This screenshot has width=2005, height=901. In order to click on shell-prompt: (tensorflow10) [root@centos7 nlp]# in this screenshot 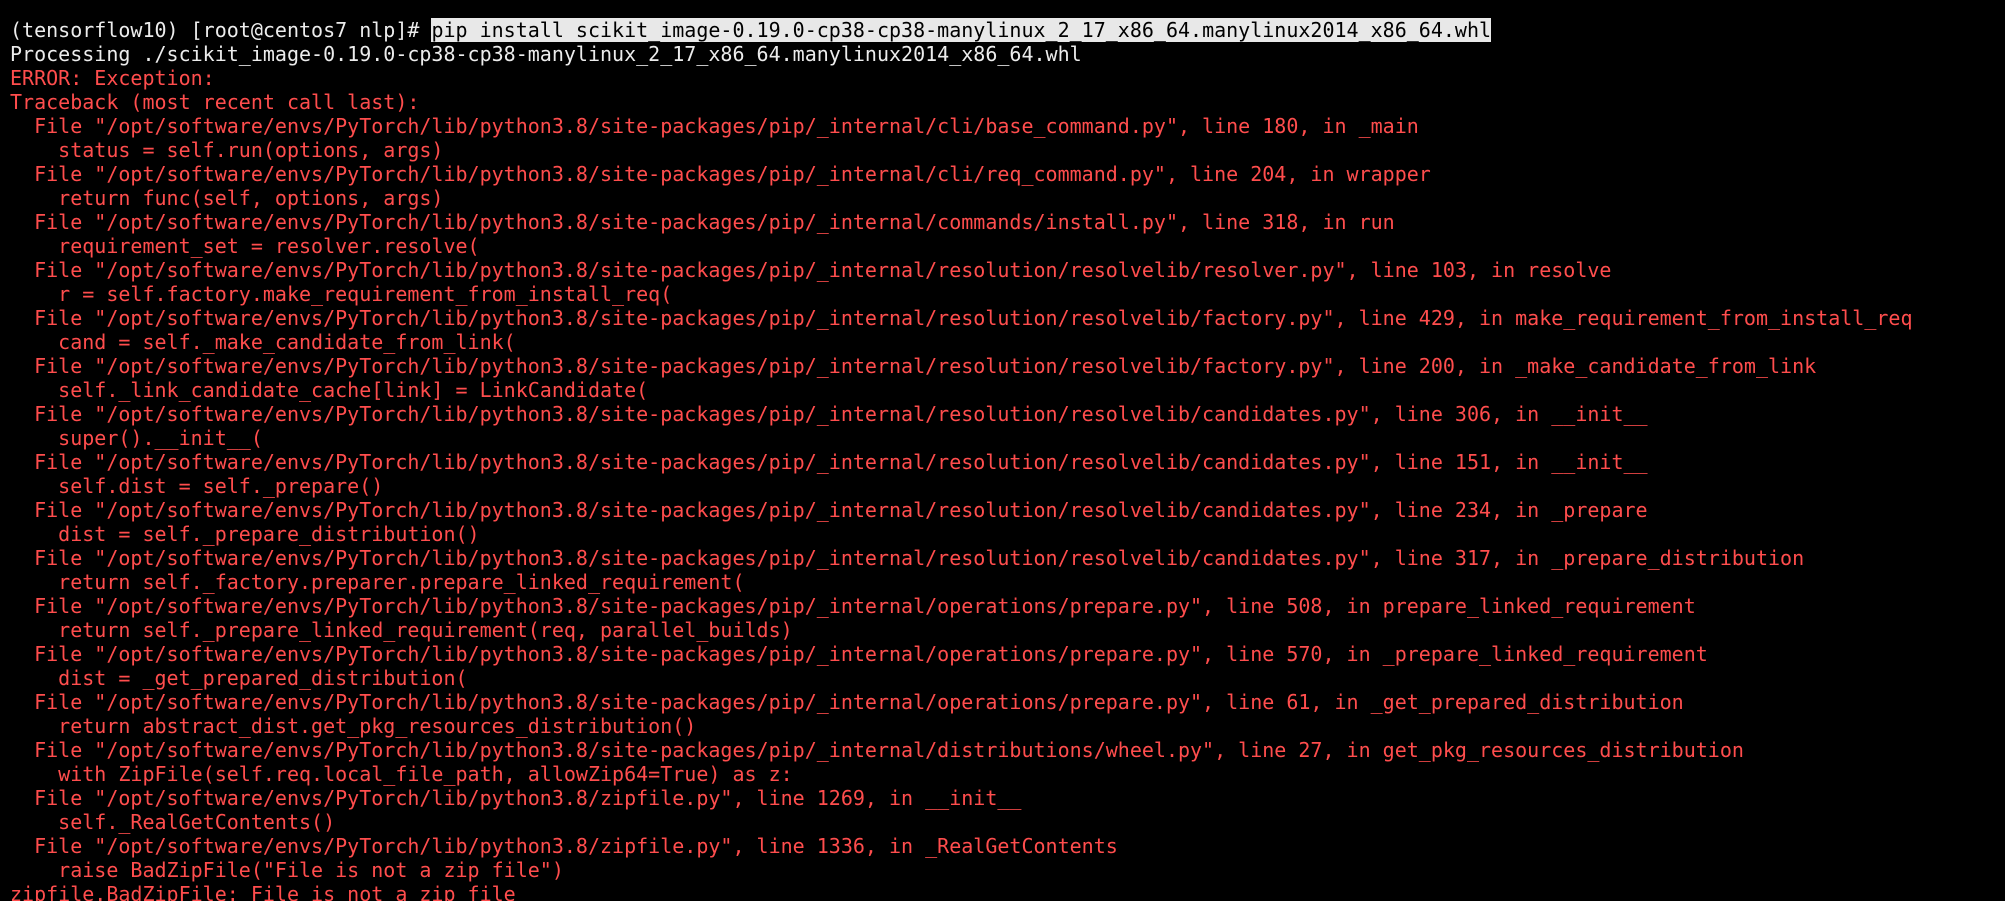, I will do `click(221, 30)`.